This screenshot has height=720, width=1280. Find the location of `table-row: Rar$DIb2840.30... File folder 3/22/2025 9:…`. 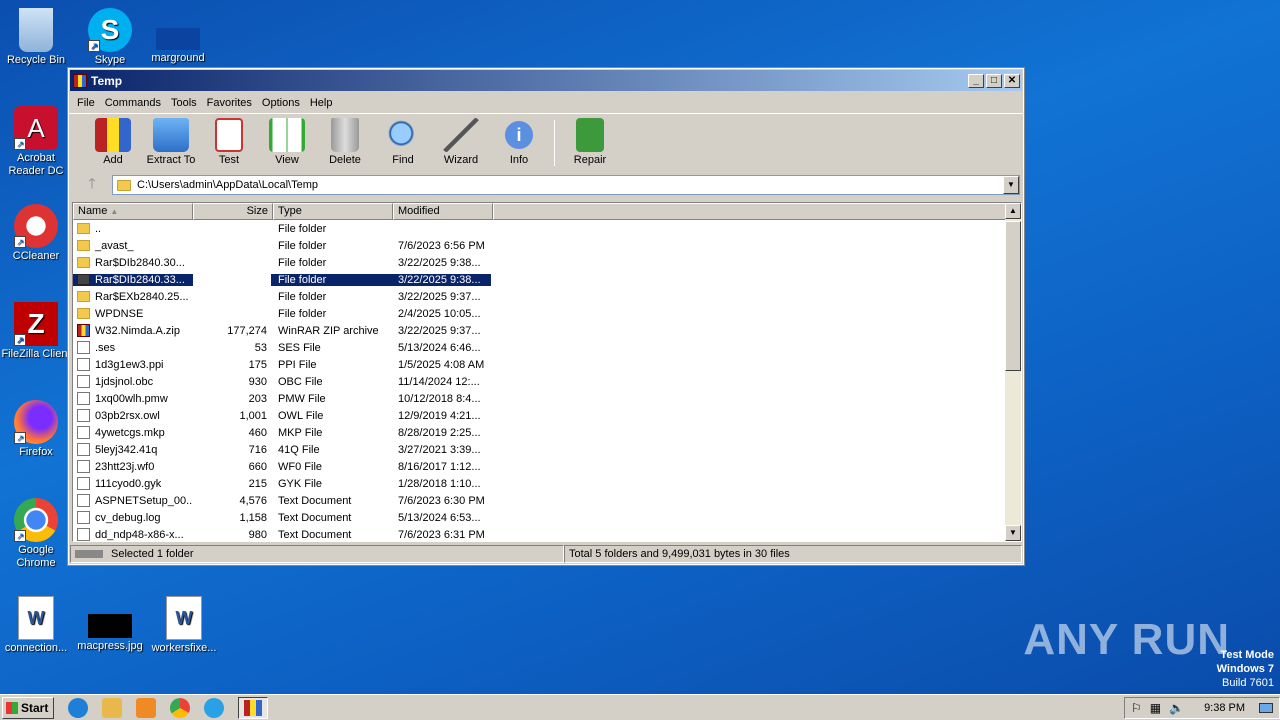

table-row: Rar$DIb2840.30... File folder 3/22/2025 9:… is located at coordinates (547, 262).